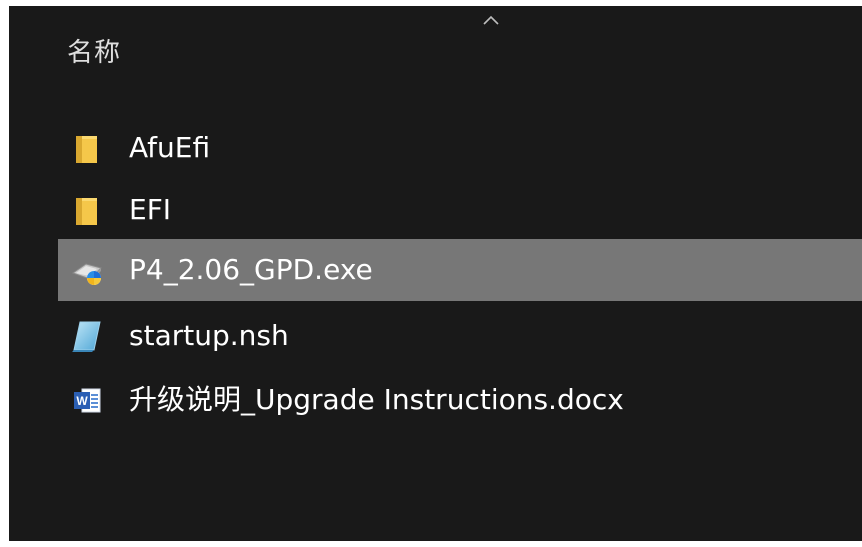 The width and height of the screenshot is (862, 547). I want to click on file-name: AfuEfi, so click(170, 147).